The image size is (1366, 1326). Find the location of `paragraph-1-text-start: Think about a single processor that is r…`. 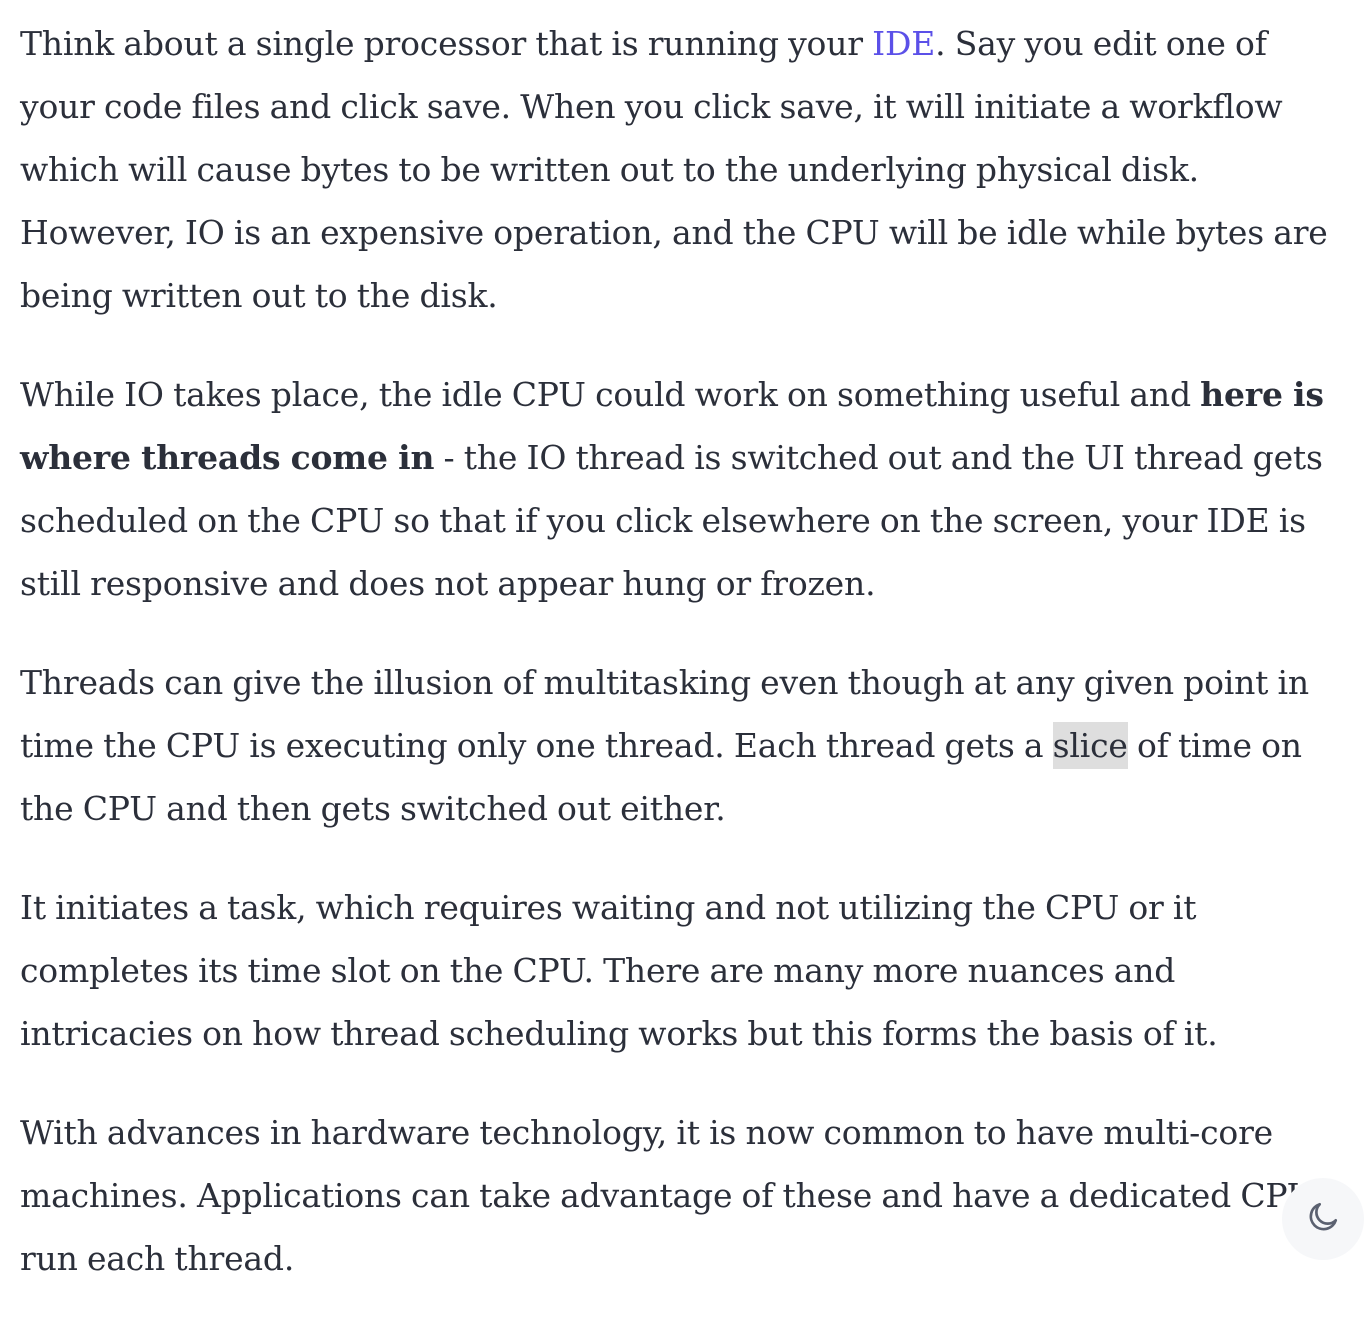

paragraph-1-text-start: Think about a single processor that is r… is located at coordinates (446, 43).